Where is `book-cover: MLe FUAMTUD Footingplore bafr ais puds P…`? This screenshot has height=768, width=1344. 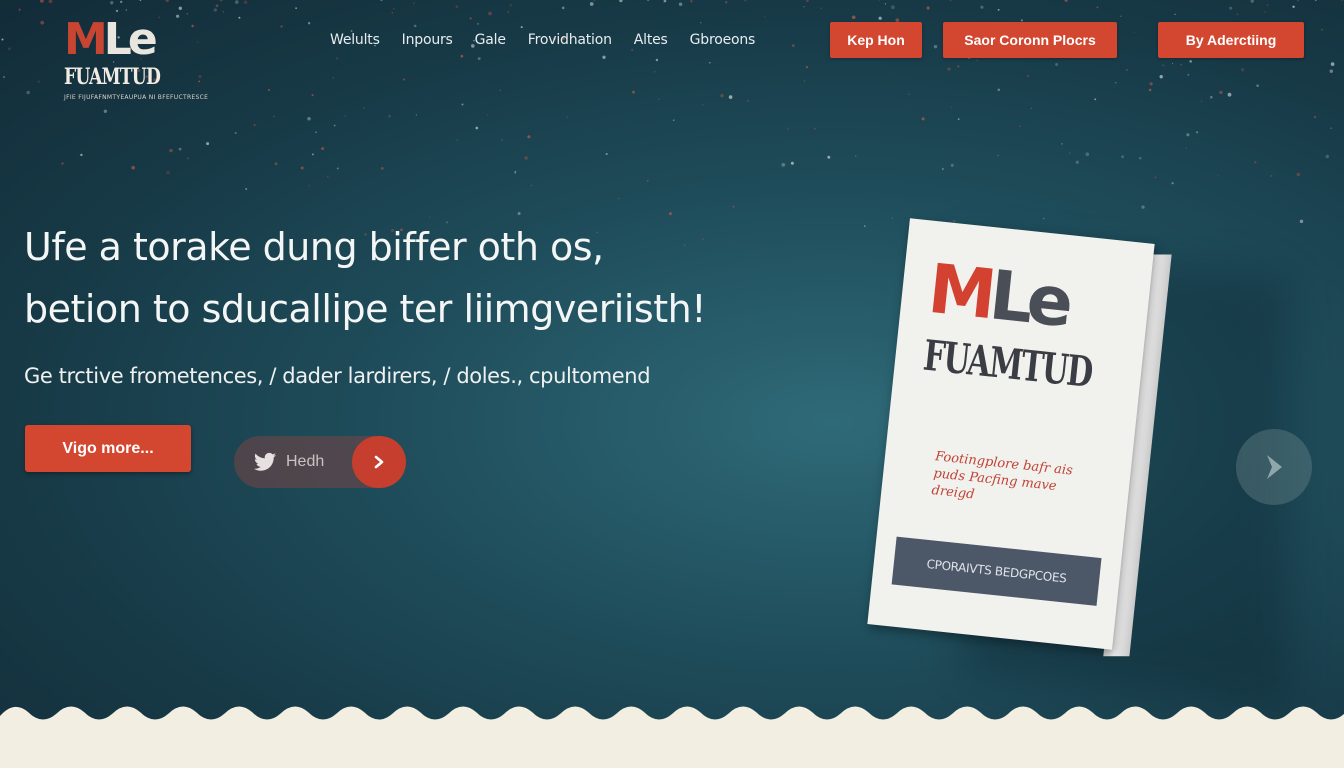
book-cover: MLe FUAMTUD Footingplore bafr ais puds P… is located at coordinates (1011, 434).